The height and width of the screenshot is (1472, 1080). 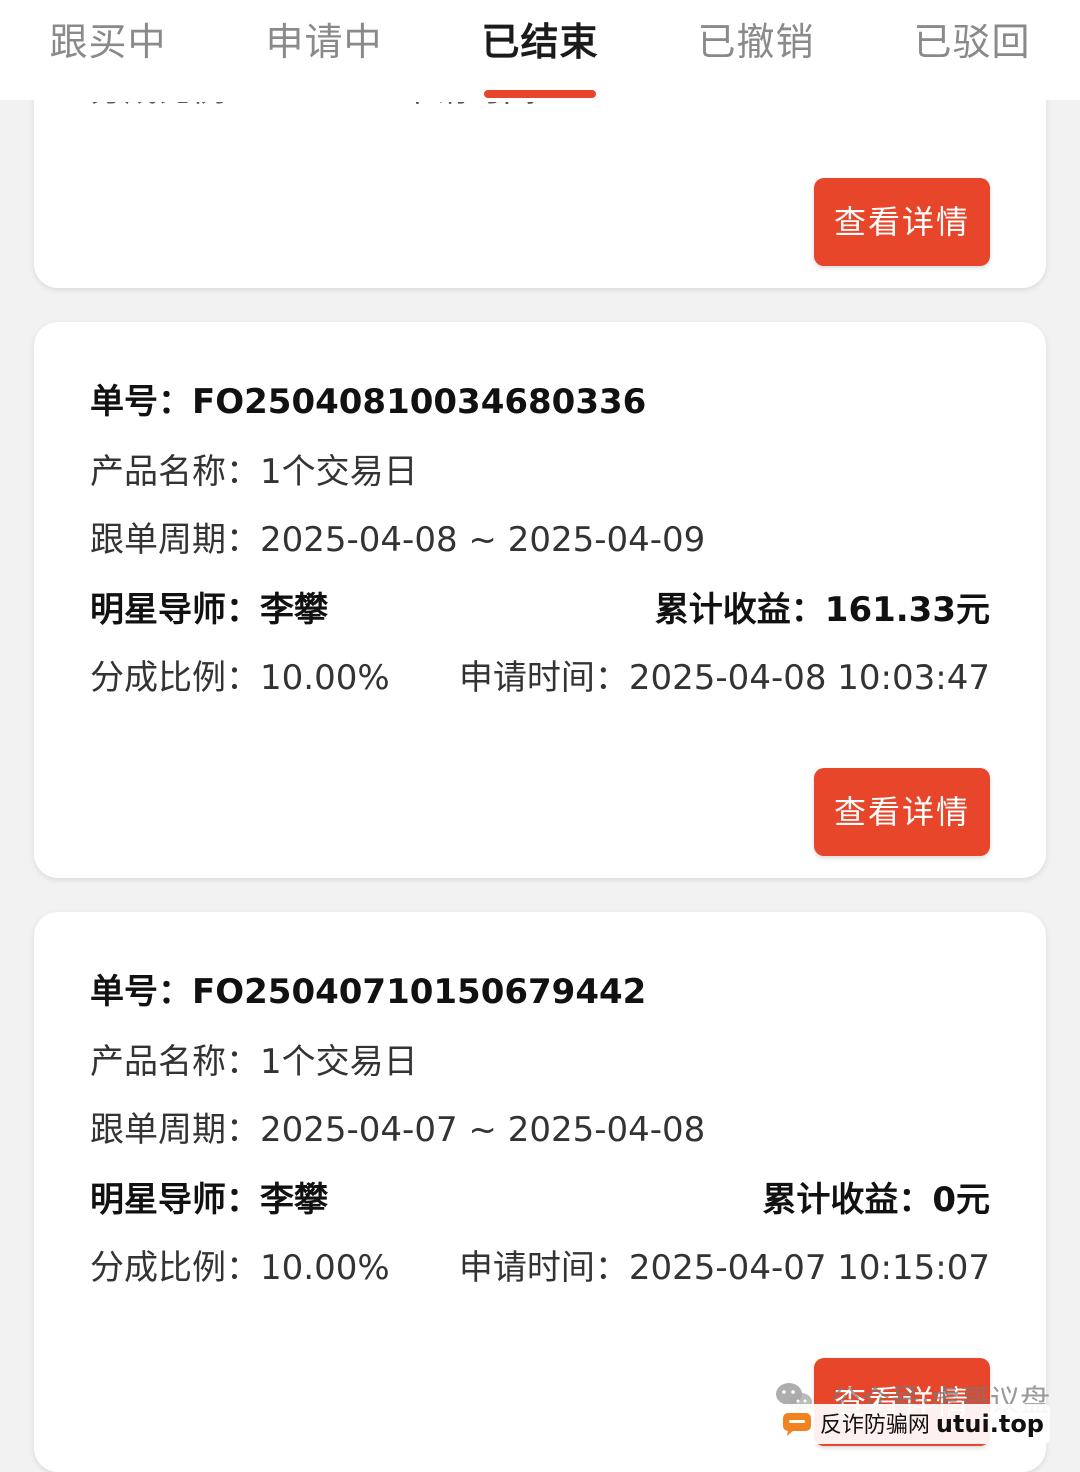 I want to click on partial-row-text: 分成比例：10.00% 申请时间：2025-04-09 10:05:12, so click(x=515, y=106).